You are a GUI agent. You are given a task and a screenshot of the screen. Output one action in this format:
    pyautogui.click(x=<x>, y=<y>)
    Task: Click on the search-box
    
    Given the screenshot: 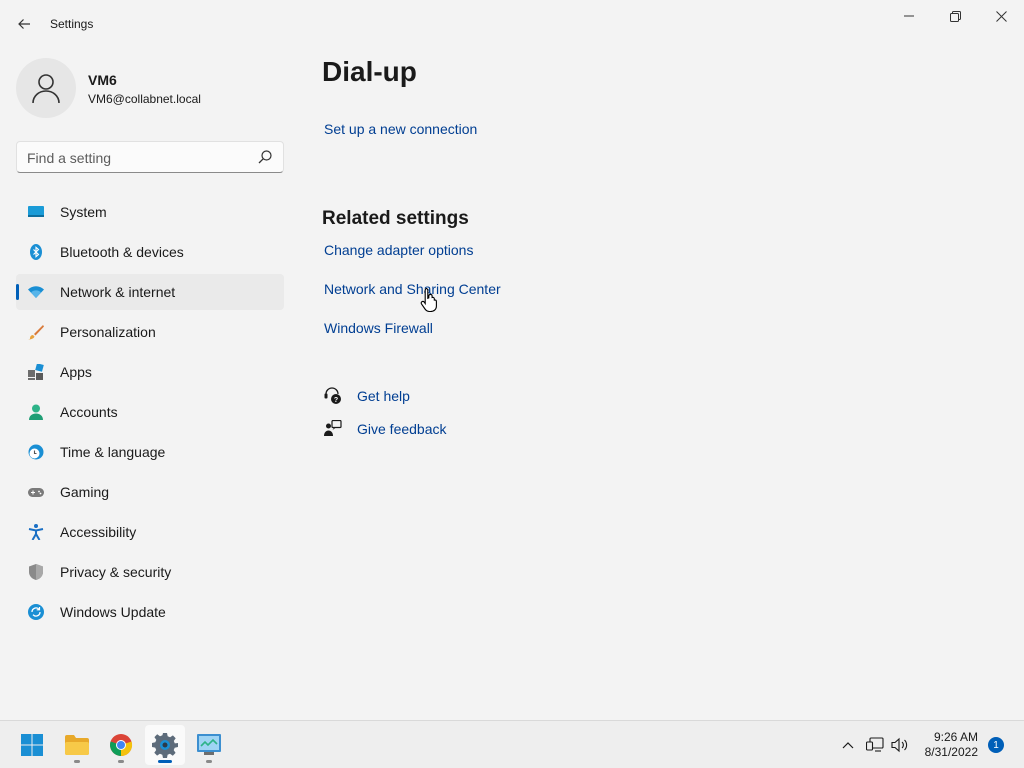 What is the action you would take?
    pyautogui.click(x=150, y=157)
    